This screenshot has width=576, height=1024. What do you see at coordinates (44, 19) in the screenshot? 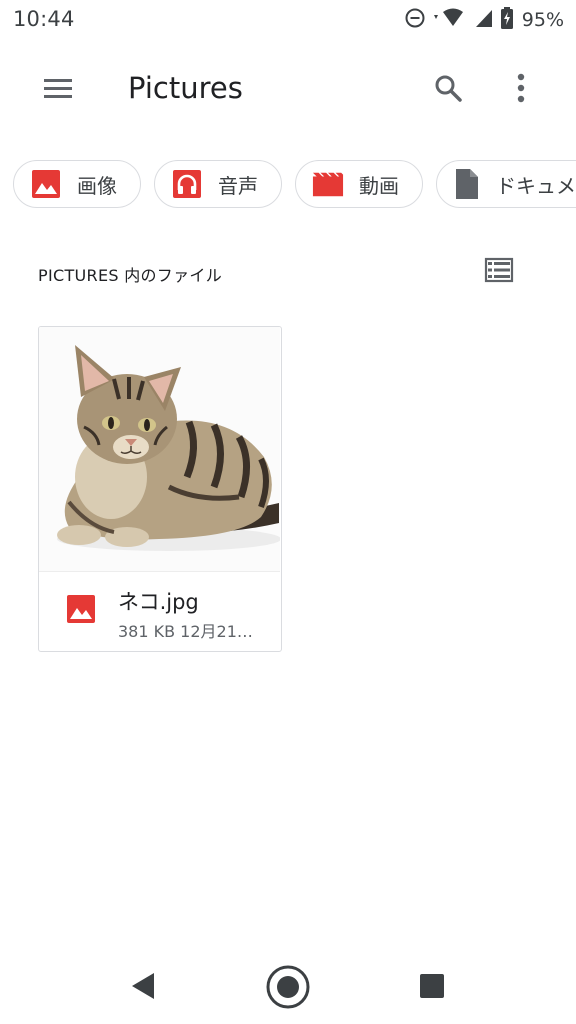
I see `status-time: 10:44` at bounding box center [44, 19].